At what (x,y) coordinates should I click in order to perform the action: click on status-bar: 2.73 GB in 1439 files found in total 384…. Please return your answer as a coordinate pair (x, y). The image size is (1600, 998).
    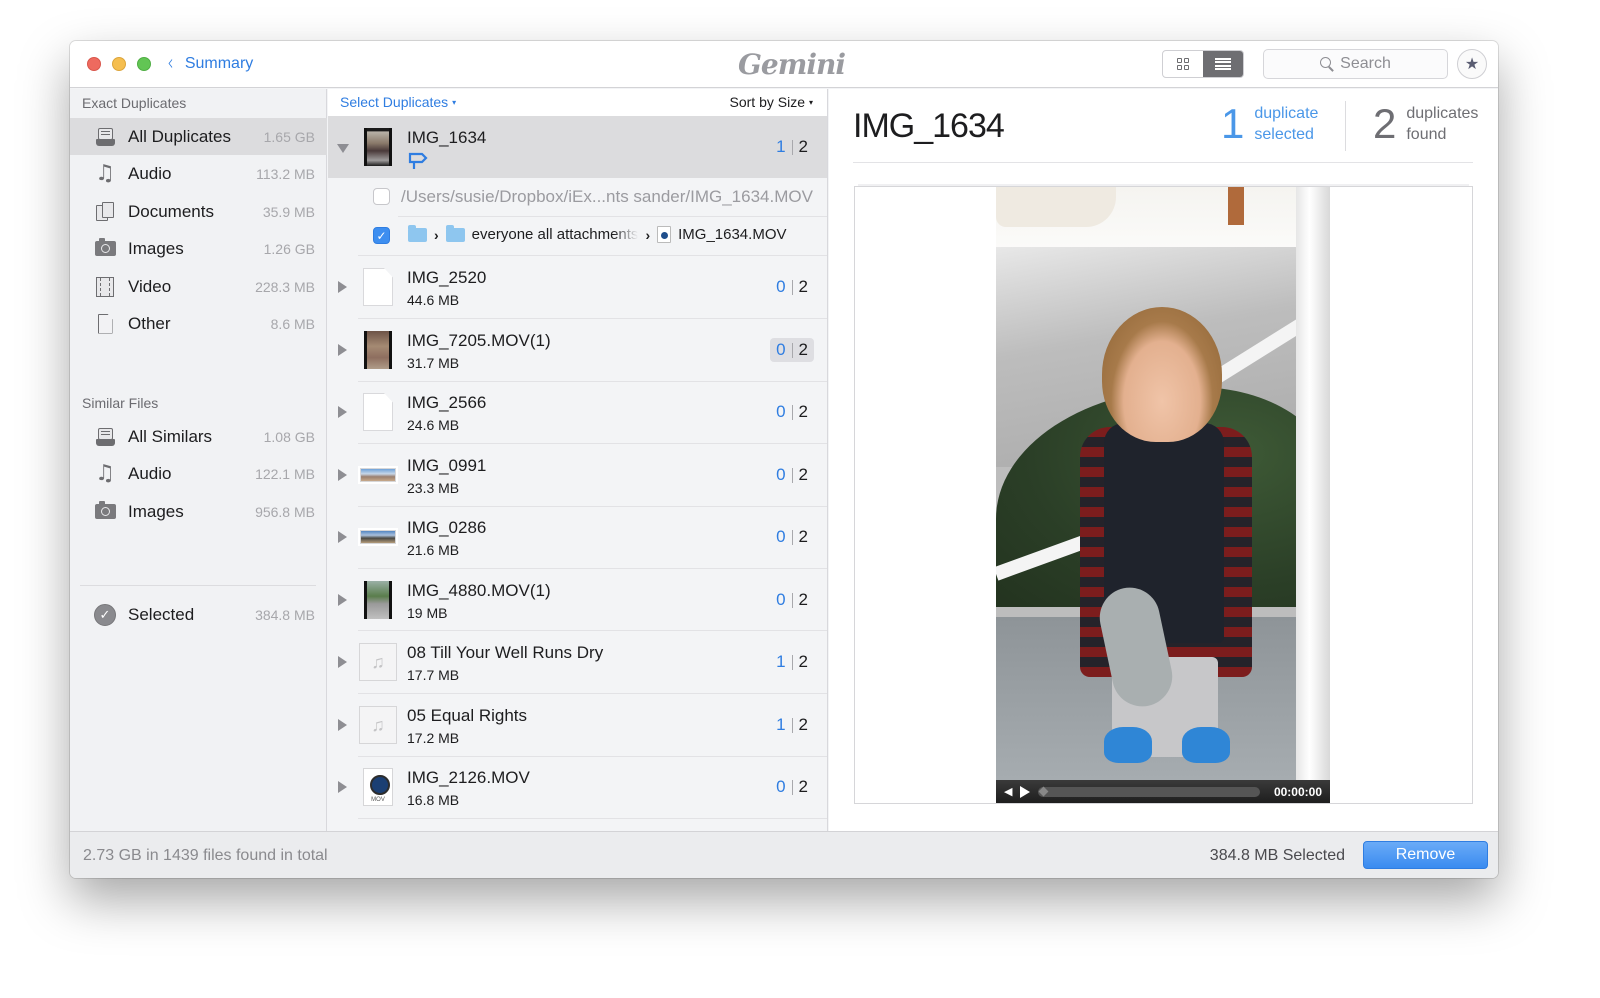
    Looking at the image, I should click on (784, 854).